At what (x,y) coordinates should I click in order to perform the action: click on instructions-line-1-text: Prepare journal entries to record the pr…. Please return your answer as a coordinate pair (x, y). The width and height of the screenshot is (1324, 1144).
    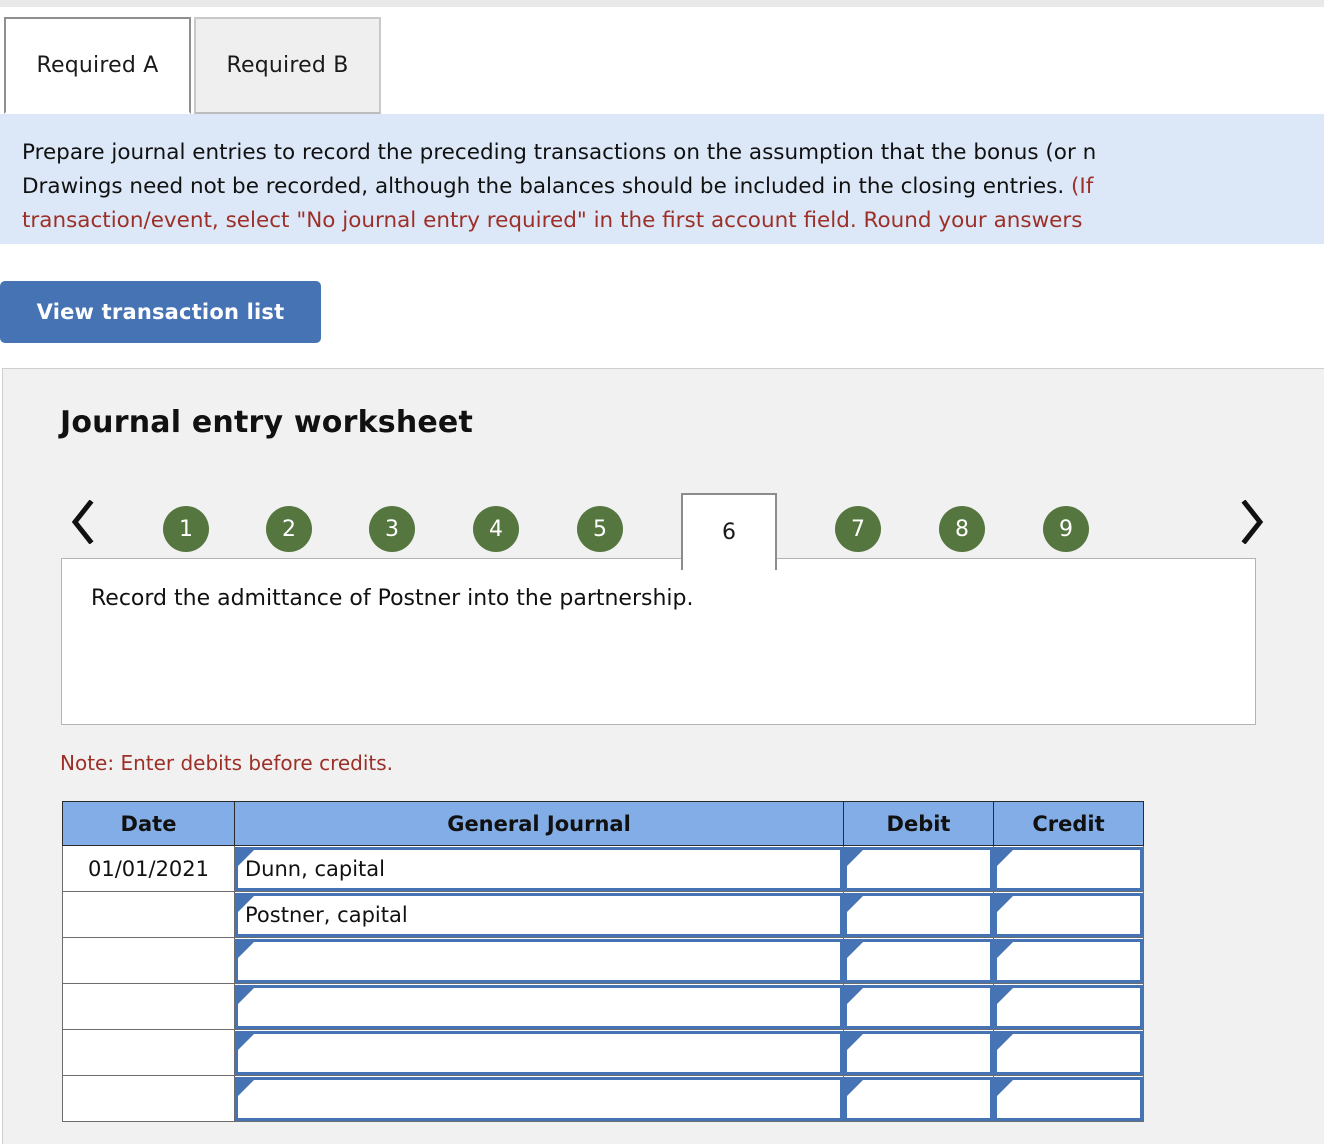
    Looking at the image, I should click on (559, 152).